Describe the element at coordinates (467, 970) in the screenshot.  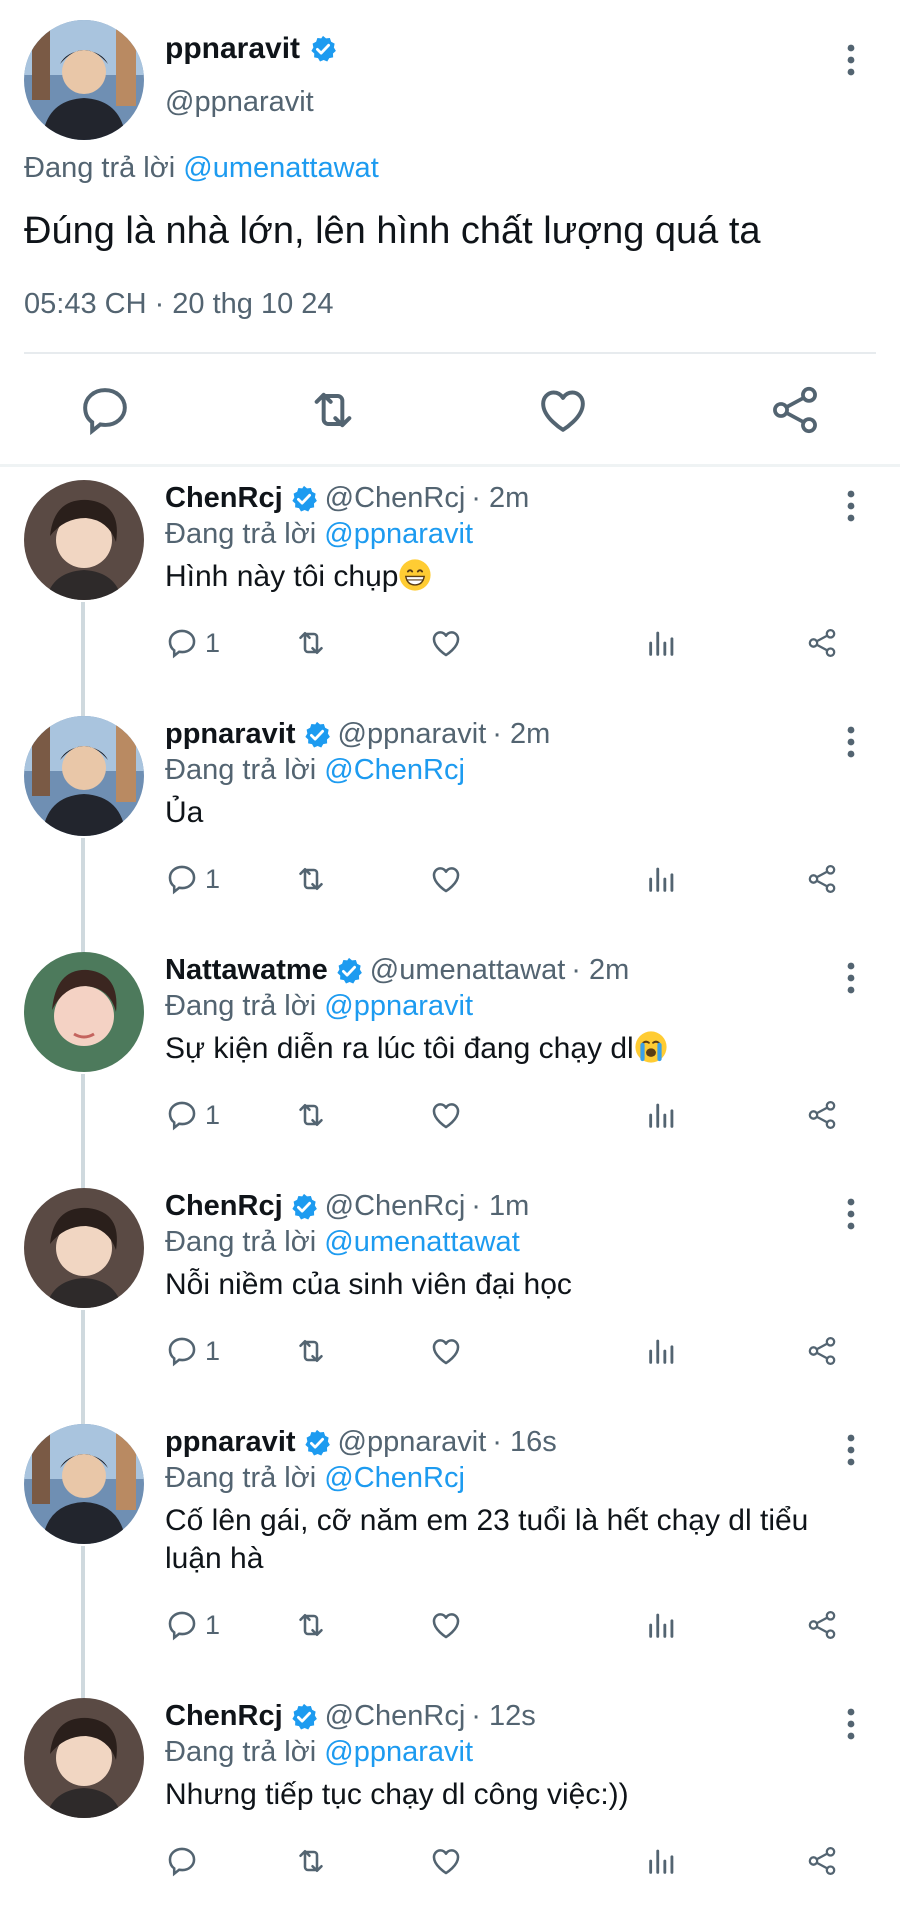
I see `author-handle: @umenattawat` at that location.